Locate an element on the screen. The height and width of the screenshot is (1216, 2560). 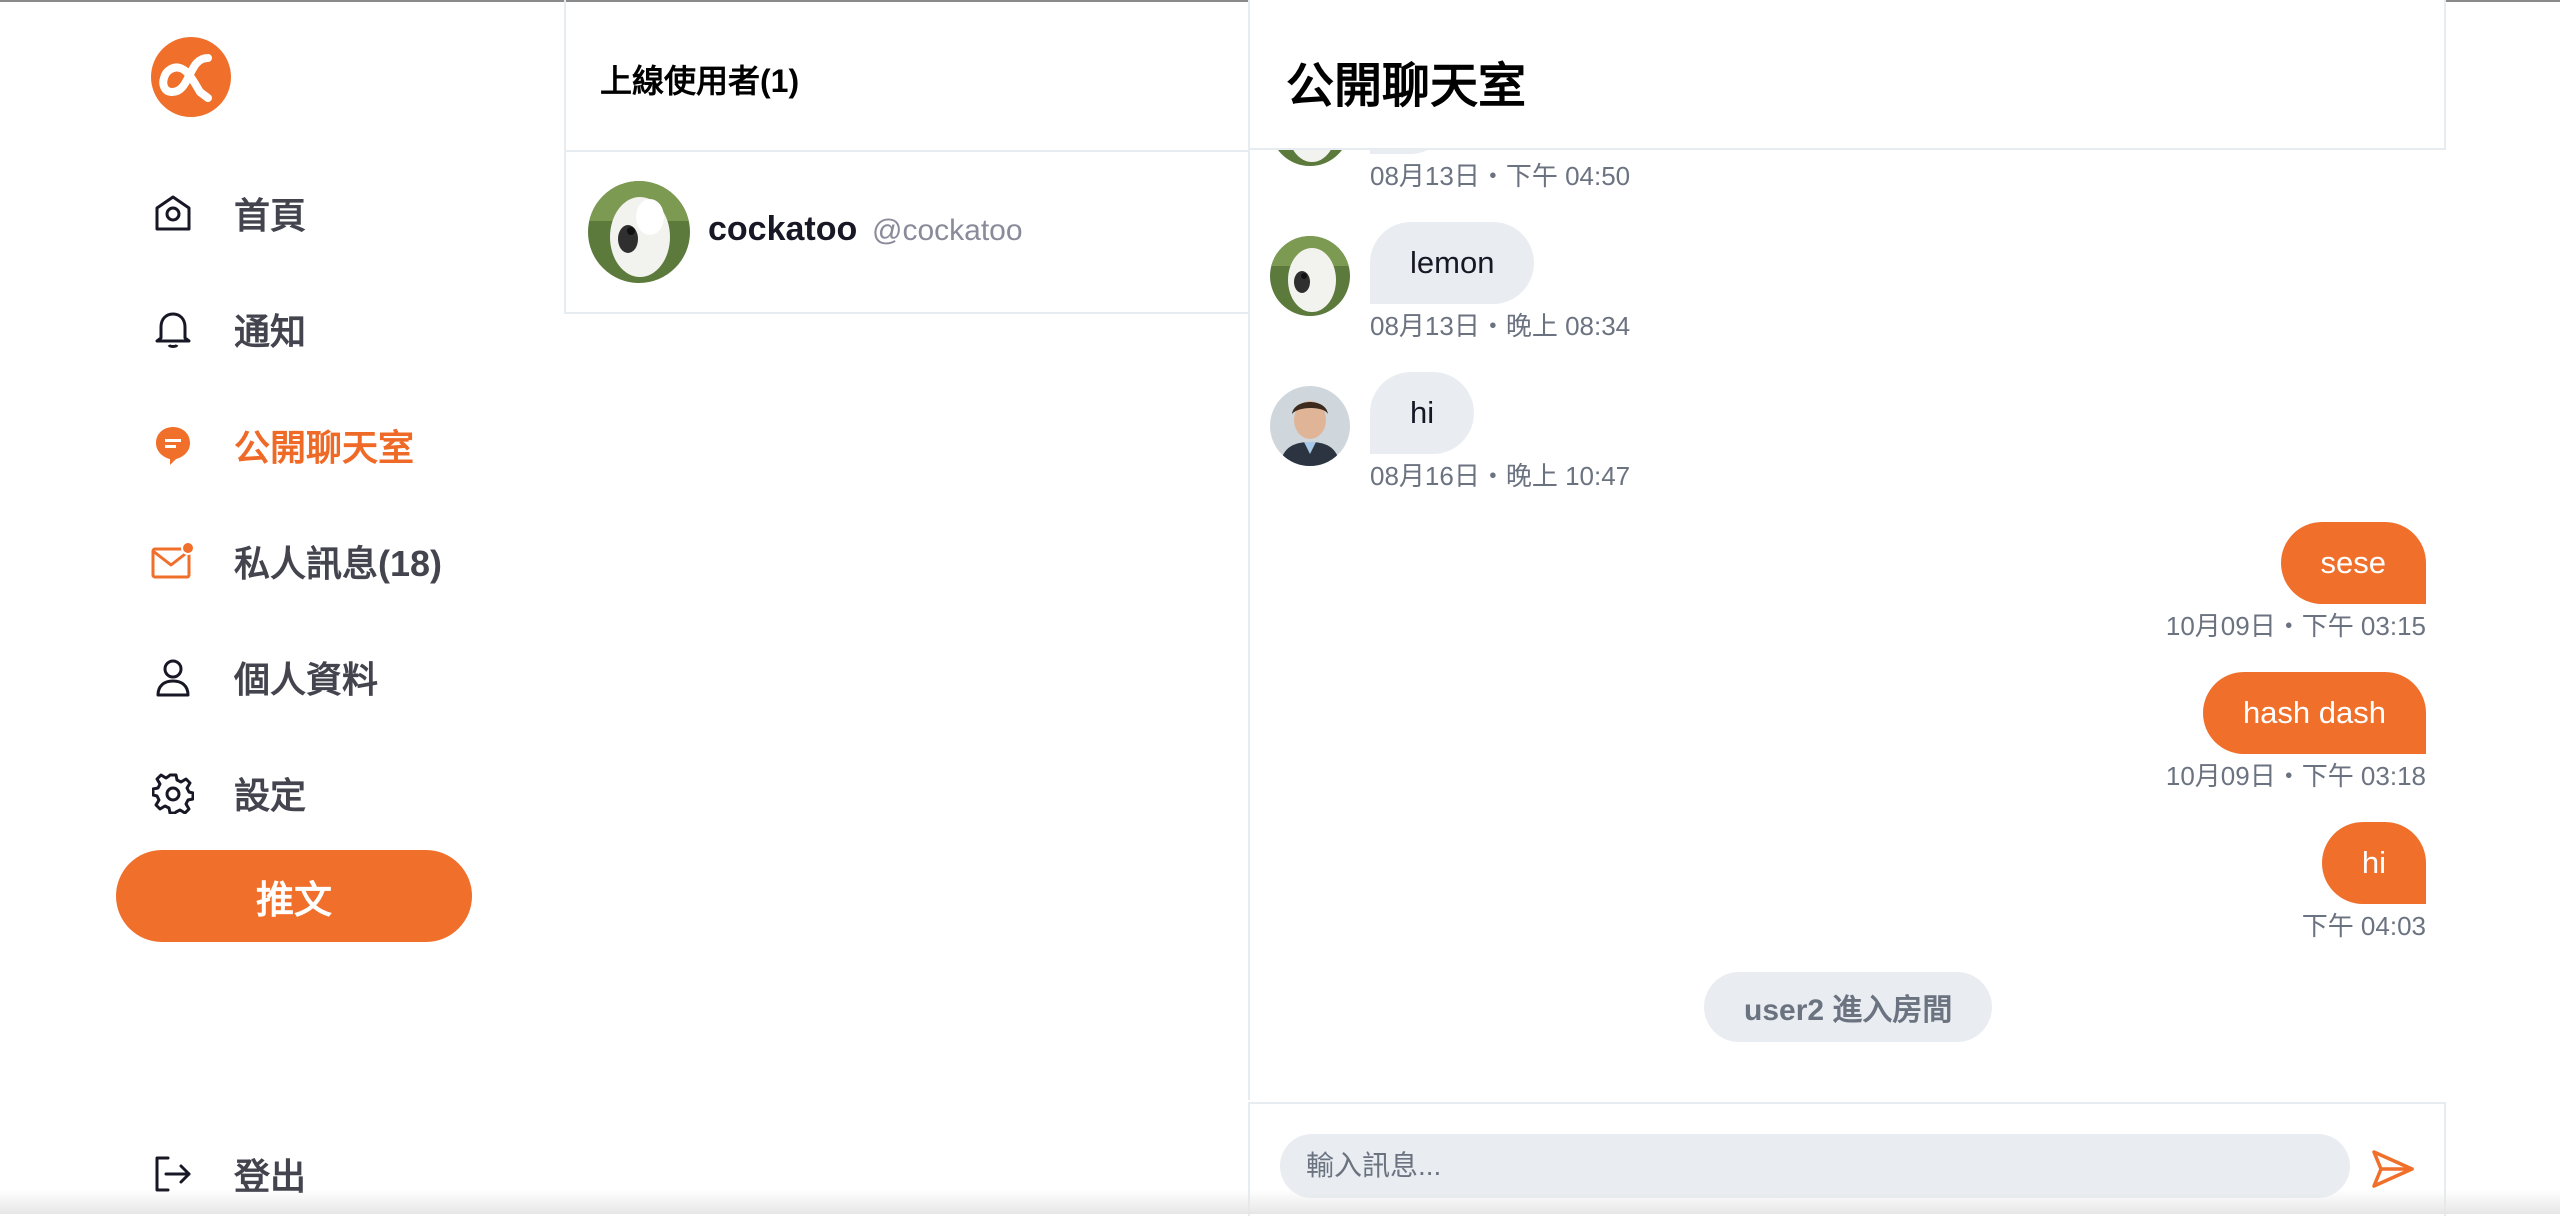
home-icon is located at coordinates (173, 213).